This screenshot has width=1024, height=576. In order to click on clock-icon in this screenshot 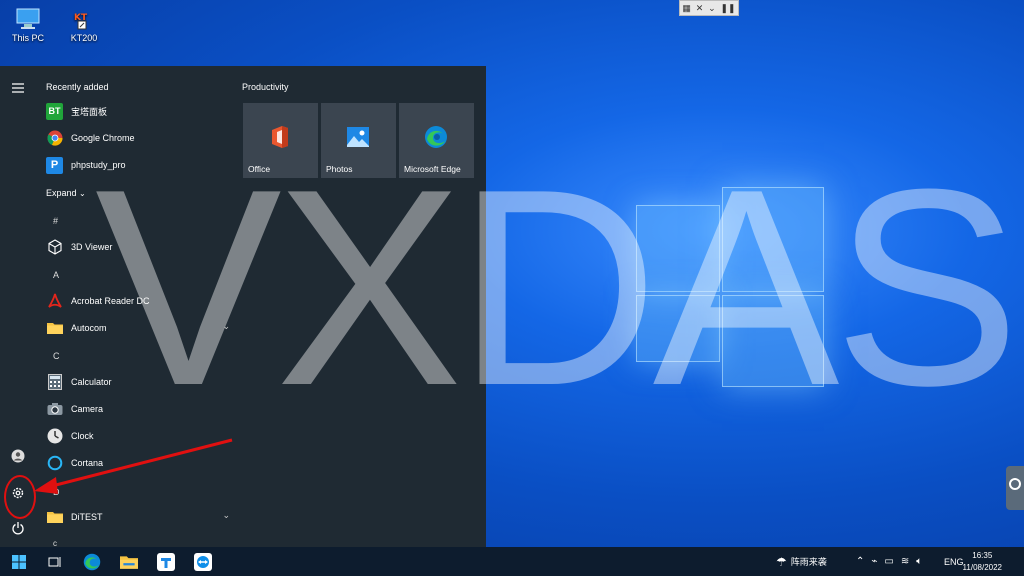, I will do `click(54, 436)`.